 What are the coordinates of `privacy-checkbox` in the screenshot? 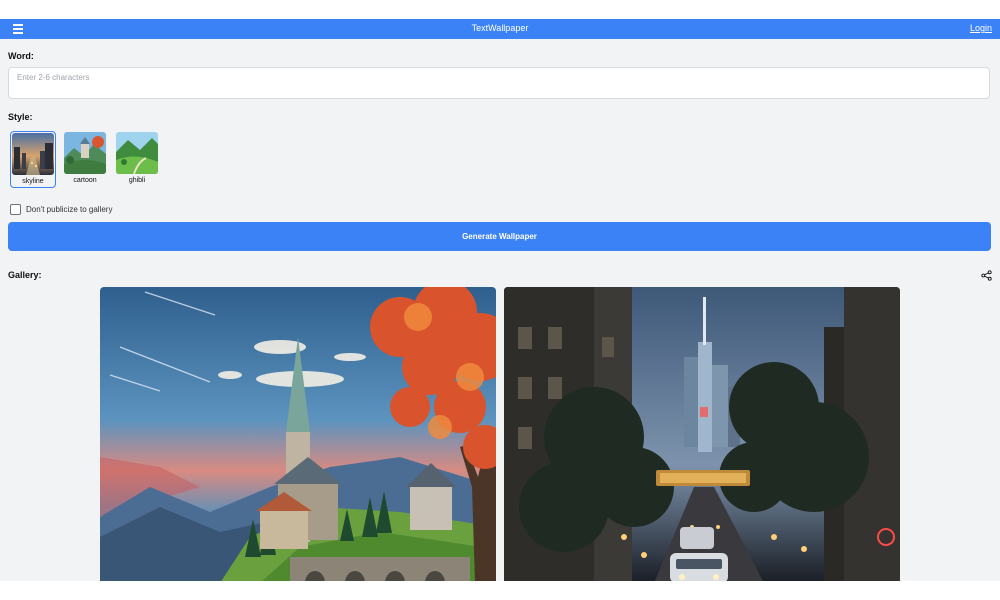 It's located at (15, 209).